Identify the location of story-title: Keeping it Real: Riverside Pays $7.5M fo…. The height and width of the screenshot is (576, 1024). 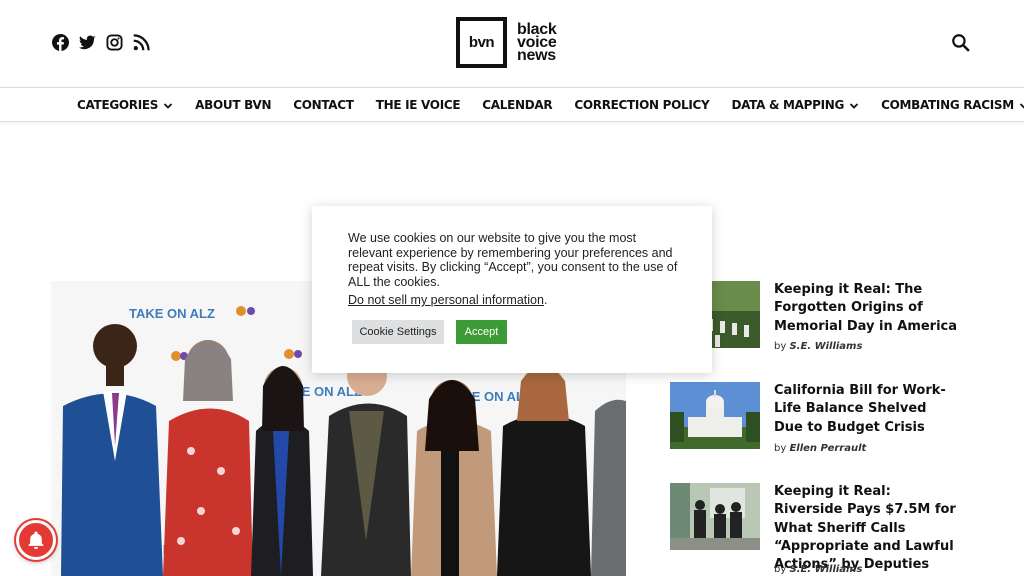
(866, 528).